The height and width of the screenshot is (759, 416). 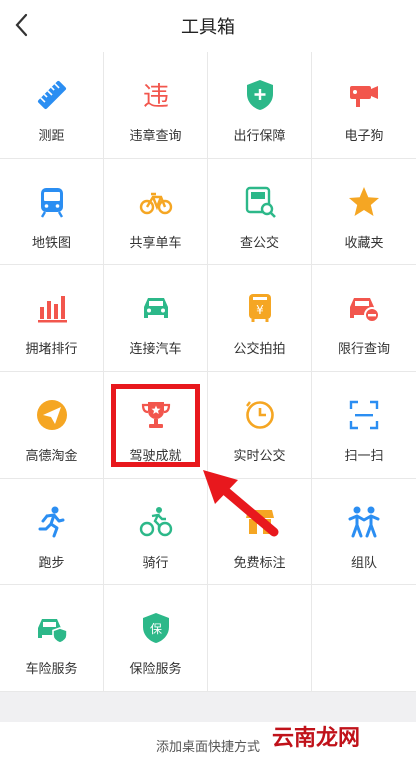 I want to click on tool-cycling: 骑行, so click(x=156, y=532).